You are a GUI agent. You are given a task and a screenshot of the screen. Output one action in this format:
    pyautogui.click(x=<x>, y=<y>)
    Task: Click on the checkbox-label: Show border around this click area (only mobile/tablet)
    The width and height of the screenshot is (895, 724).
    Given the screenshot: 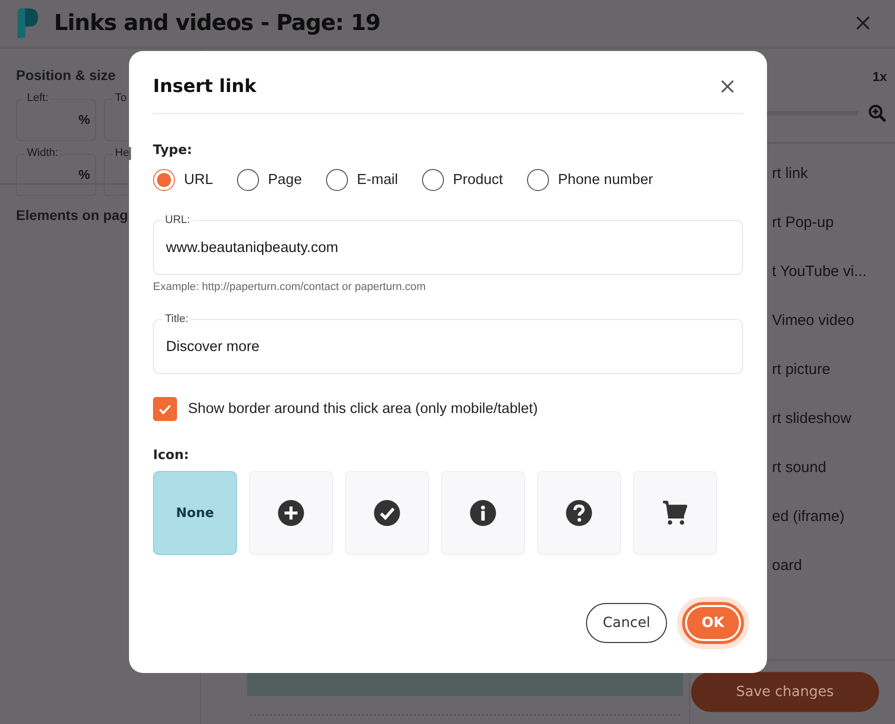 What is the action you would take?
    pyautogui.click(x=363, y=409)
    